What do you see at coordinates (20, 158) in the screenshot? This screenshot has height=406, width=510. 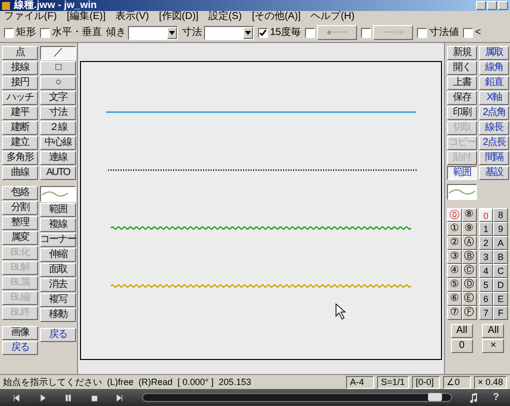 I see `tool-button: 多角形` at bounding box center [20, 158].